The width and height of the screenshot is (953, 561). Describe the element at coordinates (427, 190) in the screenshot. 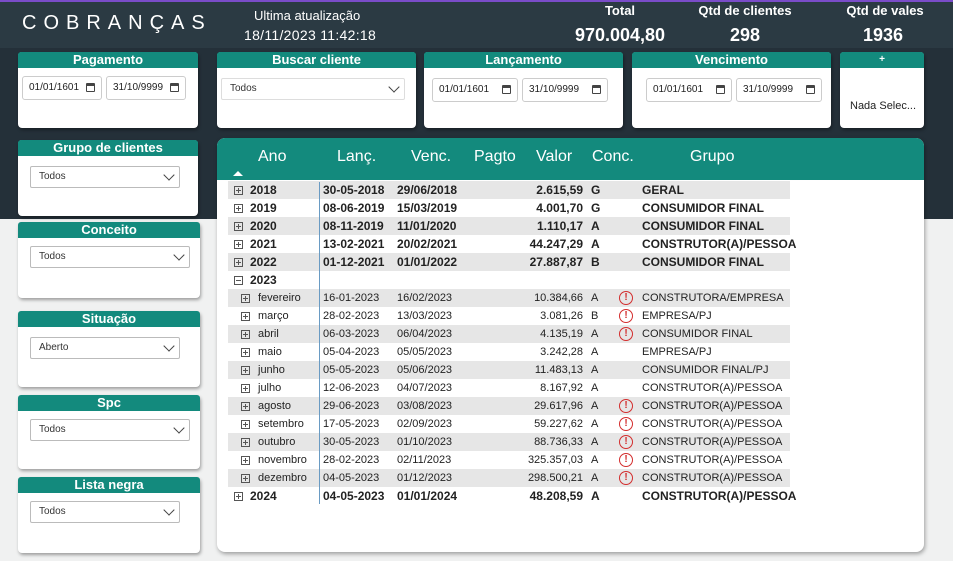

I see `cell-venc: 29/06/2018` at that location.